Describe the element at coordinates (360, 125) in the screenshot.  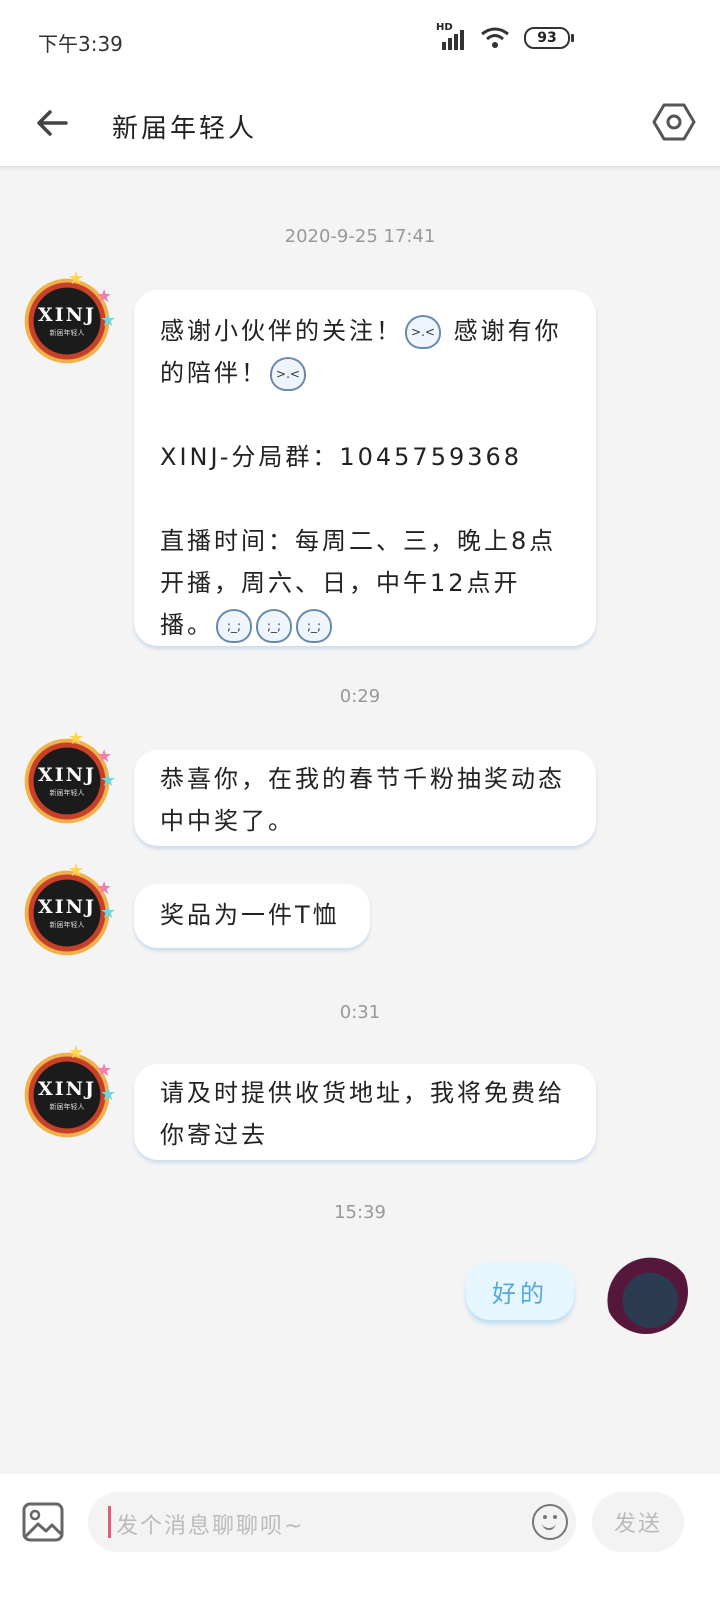
I see `chat-header: 新届年轻人` at that location.